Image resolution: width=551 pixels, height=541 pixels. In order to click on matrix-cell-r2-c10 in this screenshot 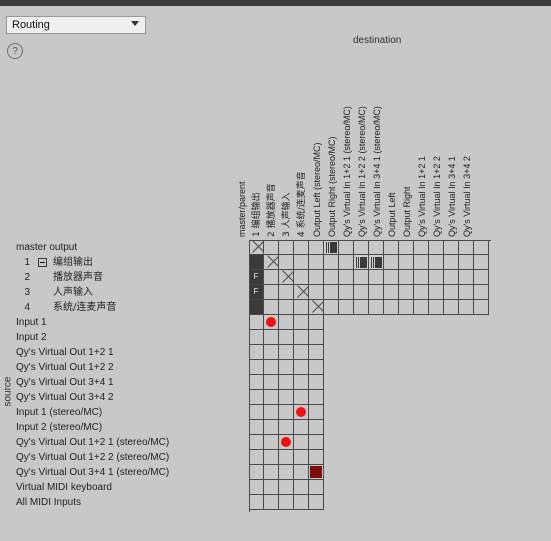, I will do `click(406, 277)`.